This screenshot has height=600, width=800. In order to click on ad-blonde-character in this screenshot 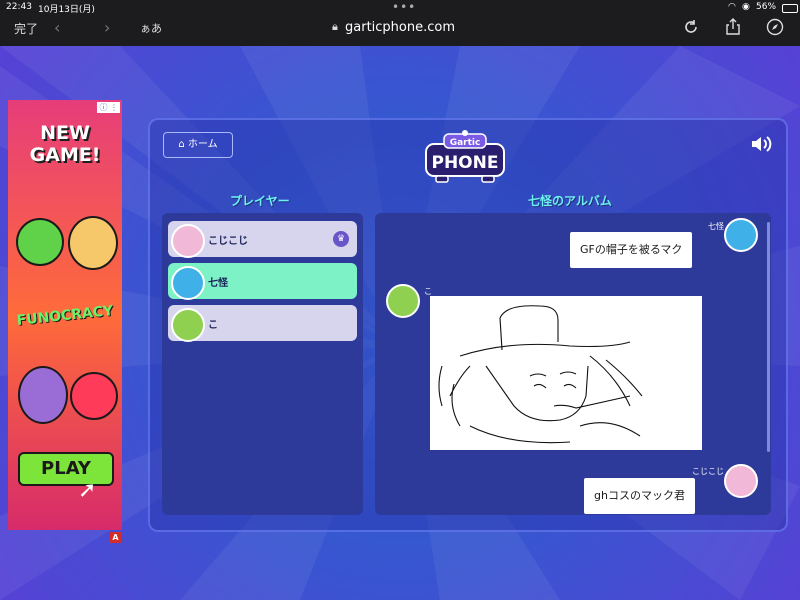, I will do `click(93, 243)`.